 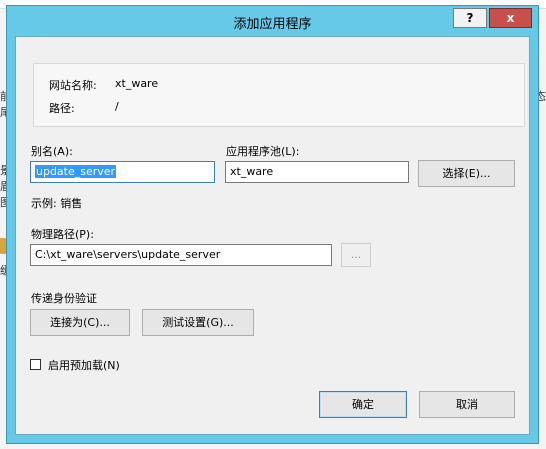 I want to click on close-button: x, so click(x=510, y=18).